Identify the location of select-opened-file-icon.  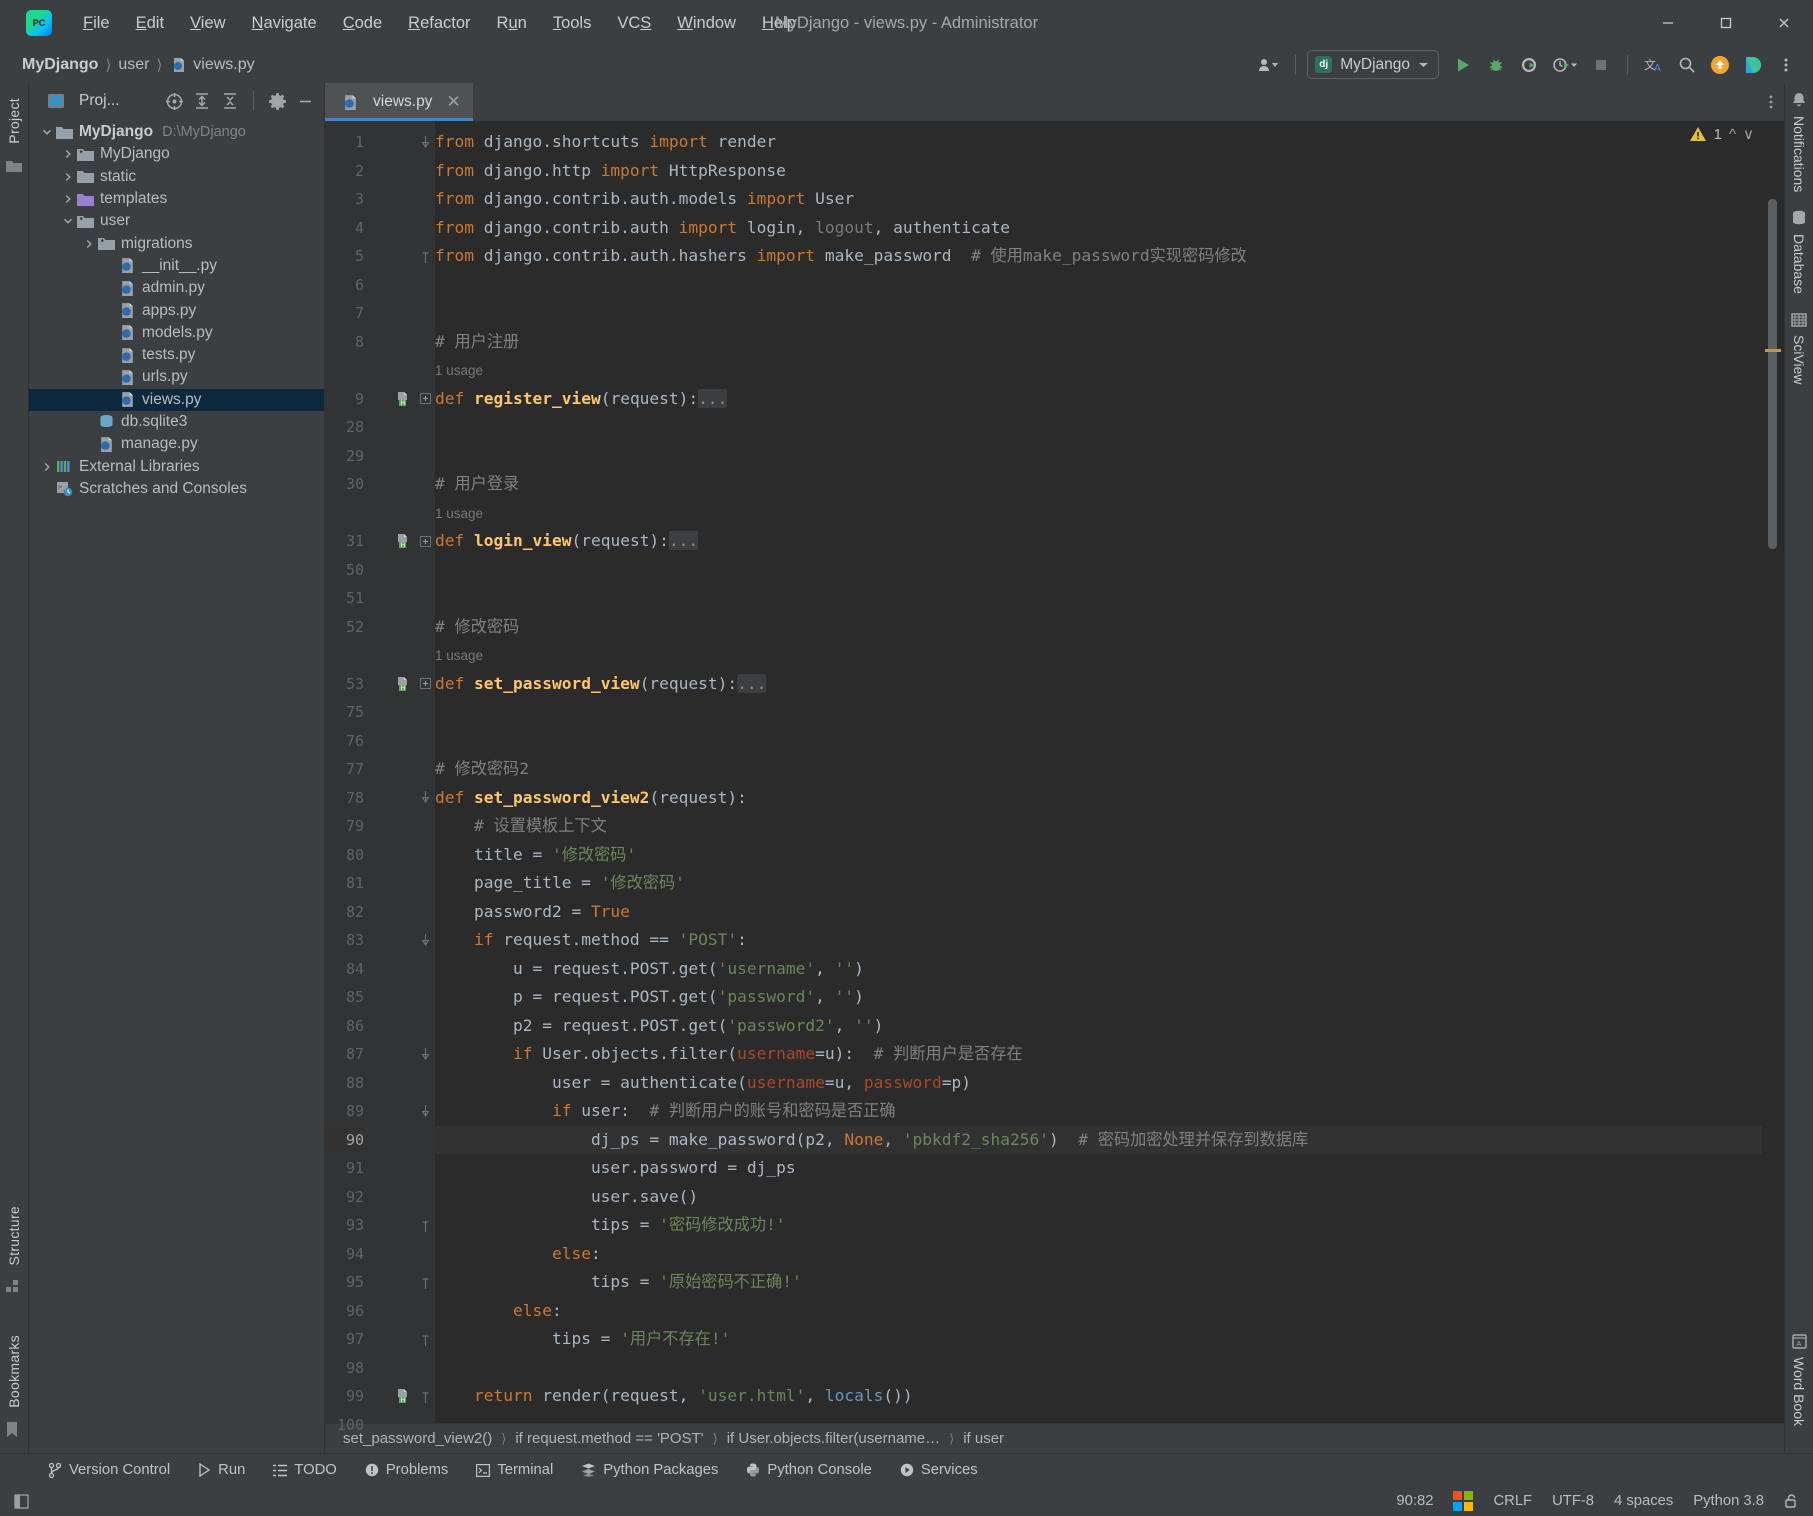
(174, 101).